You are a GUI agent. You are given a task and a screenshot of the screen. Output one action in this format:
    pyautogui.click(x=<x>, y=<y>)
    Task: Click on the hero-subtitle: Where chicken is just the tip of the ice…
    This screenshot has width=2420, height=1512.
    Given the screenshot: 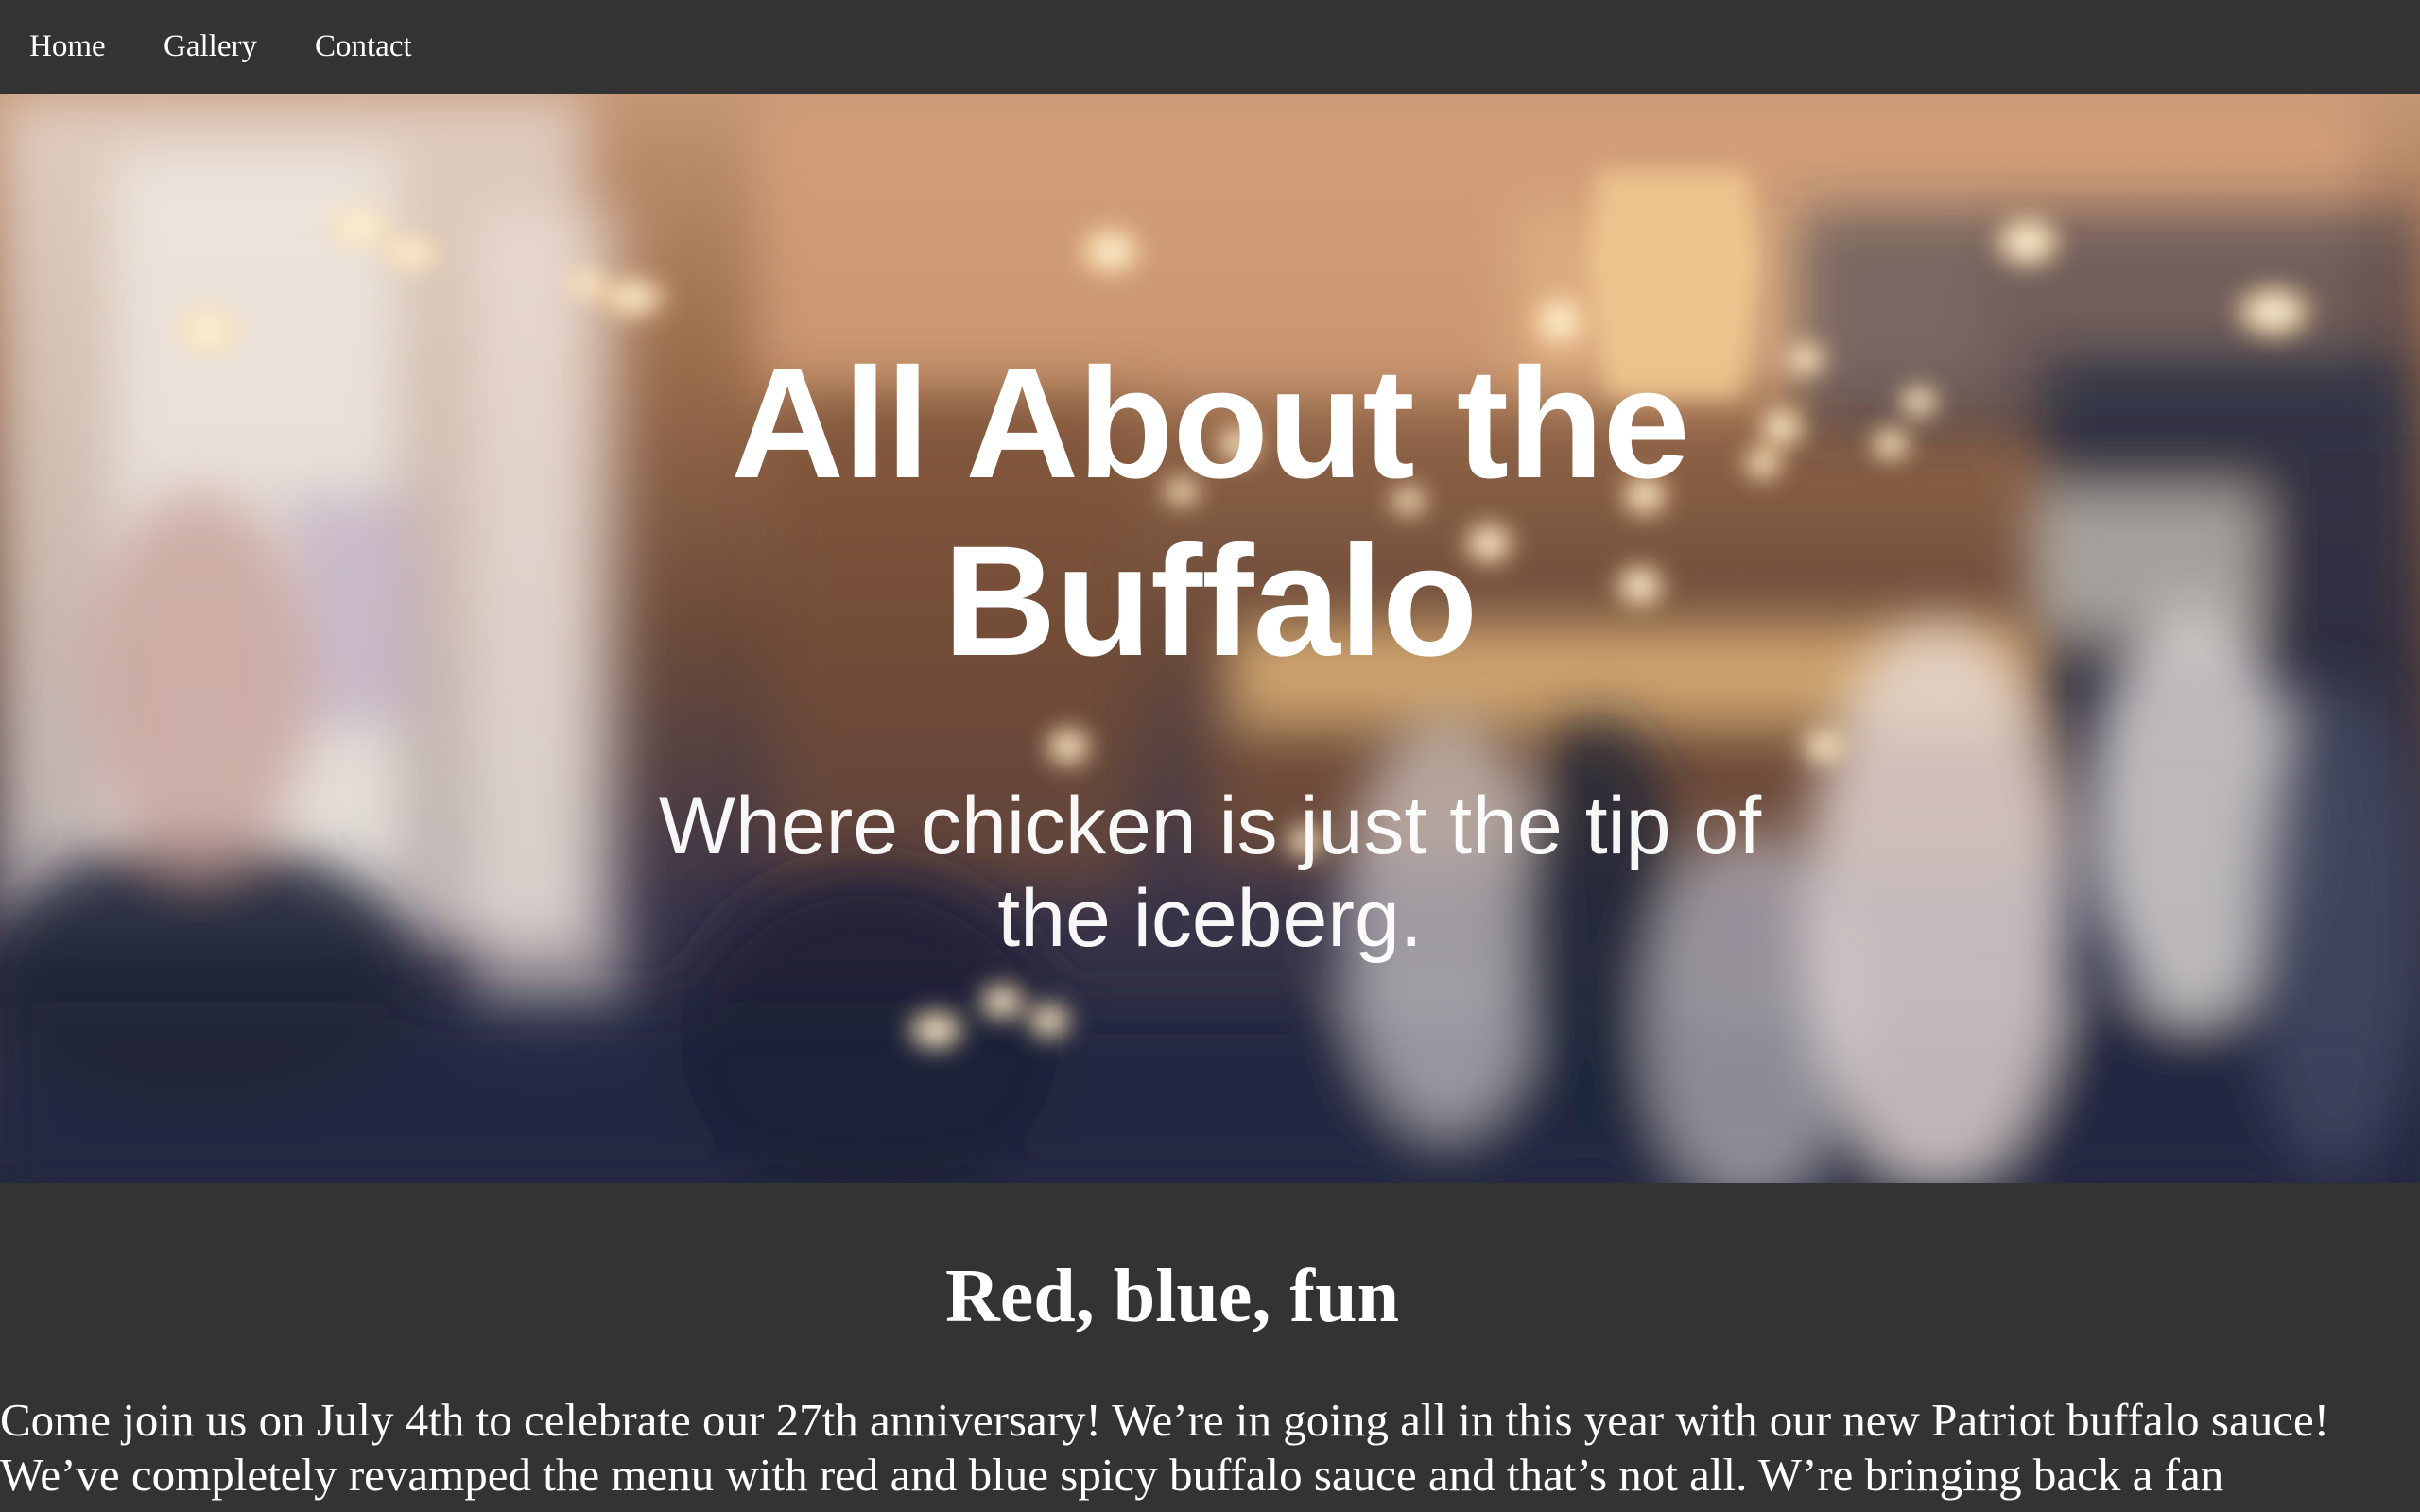 What is the action you would take?
    pyautogui.click(x=1210, y=872)
    